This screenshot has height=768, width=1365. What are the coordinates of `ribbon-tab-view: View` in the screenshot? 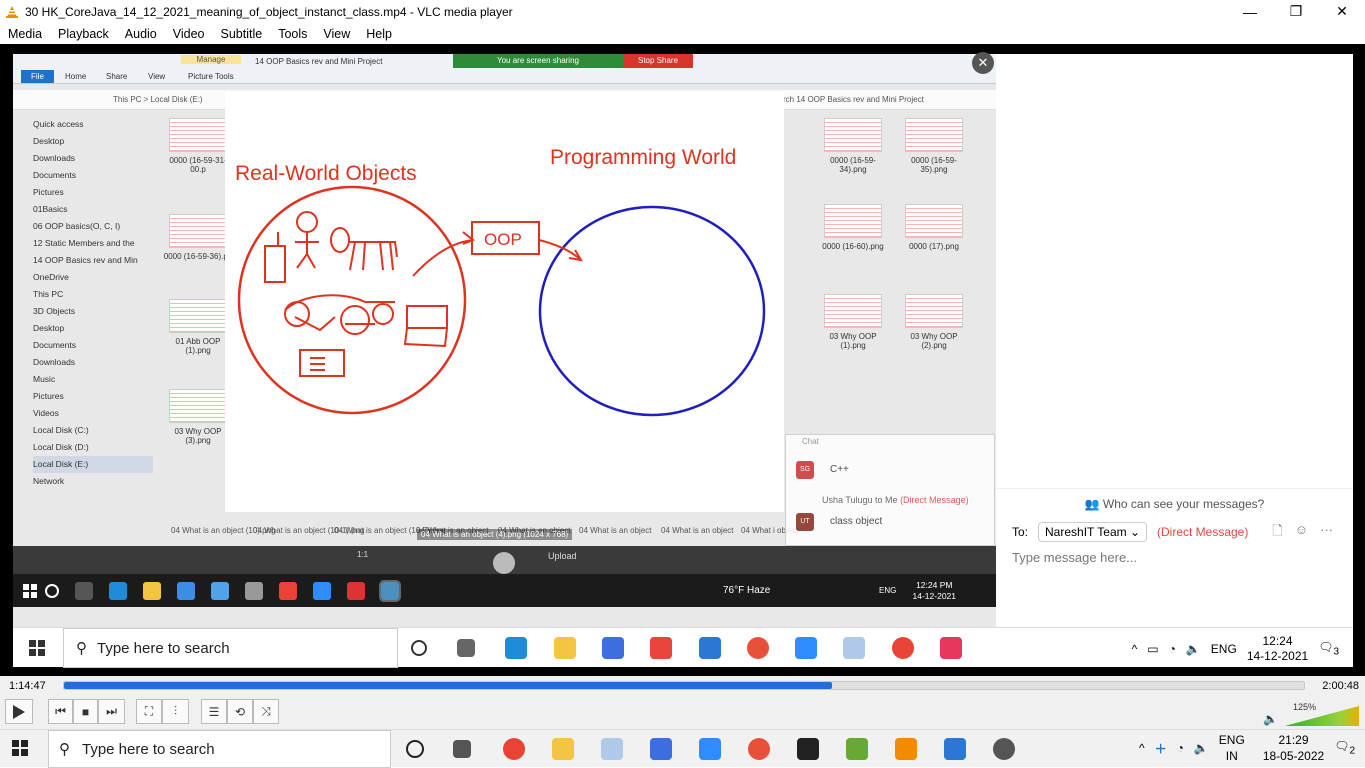 It's located at (157, 76).